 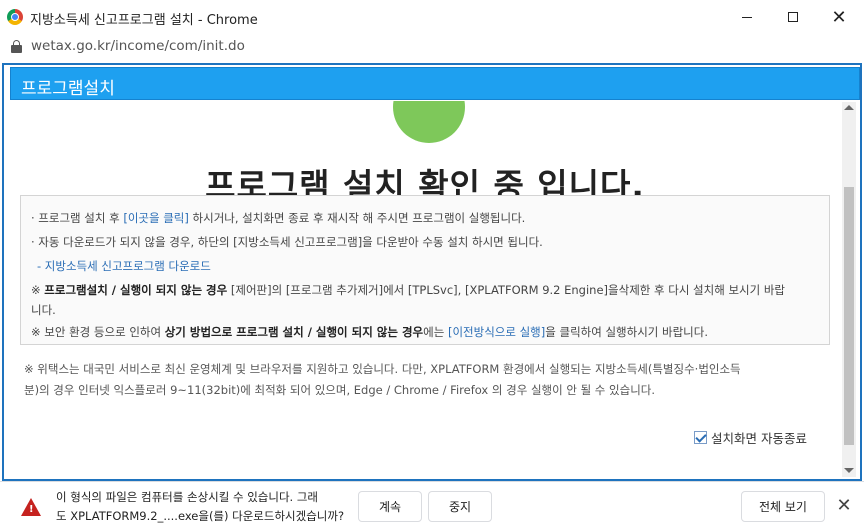 I want to click on auto-close-label: 설치화면 자동종료, so click(x=759, y=437).